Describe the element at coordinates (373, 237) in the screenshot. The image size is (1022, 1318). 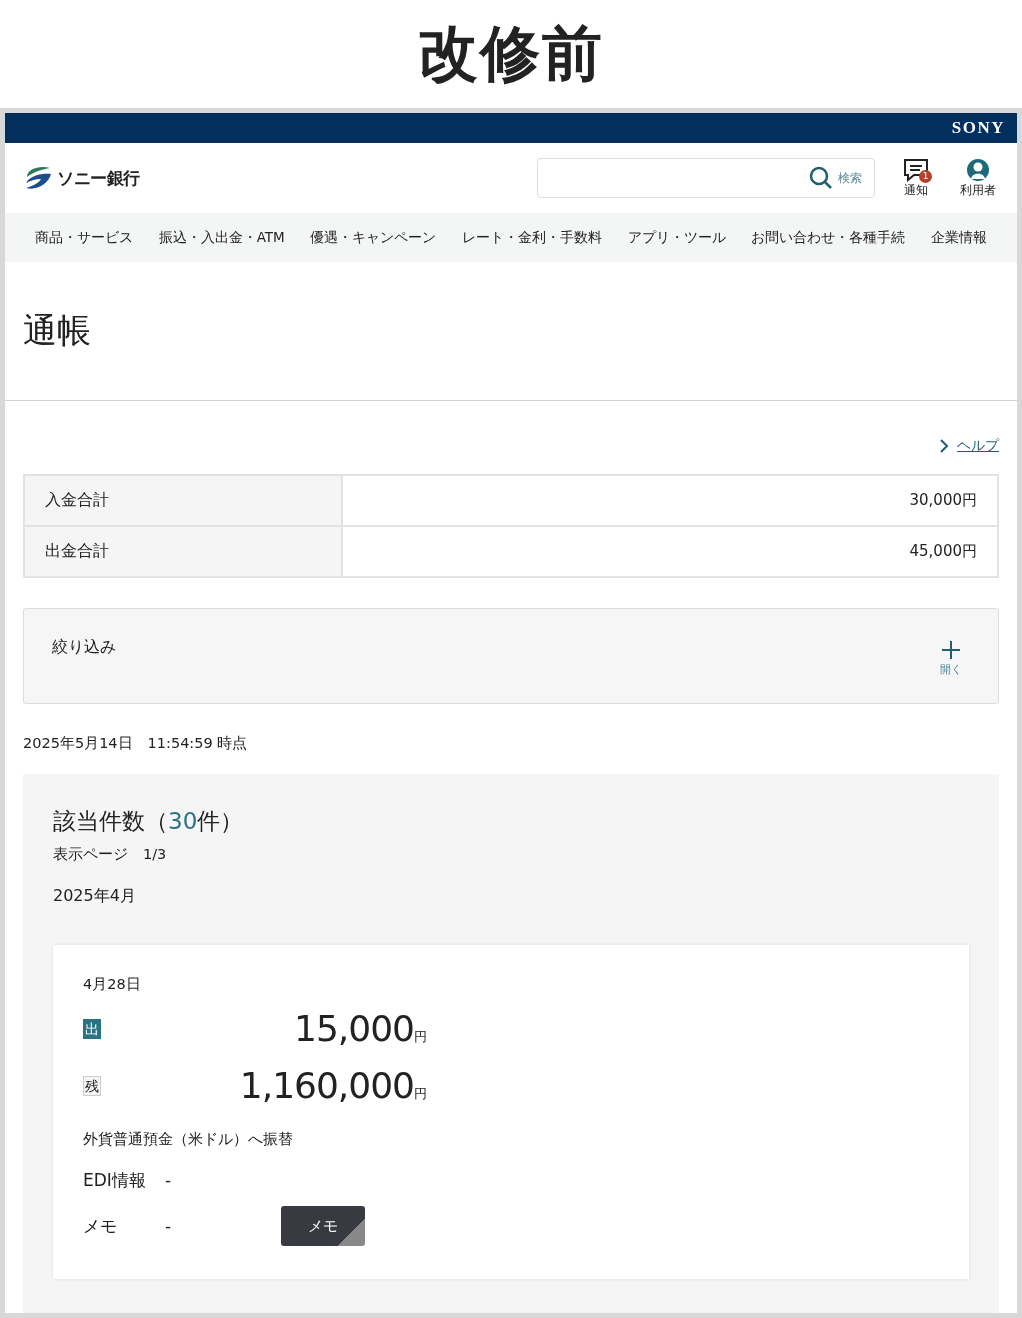
I see `nav-link: 優遇・キャンペーン` at that location.